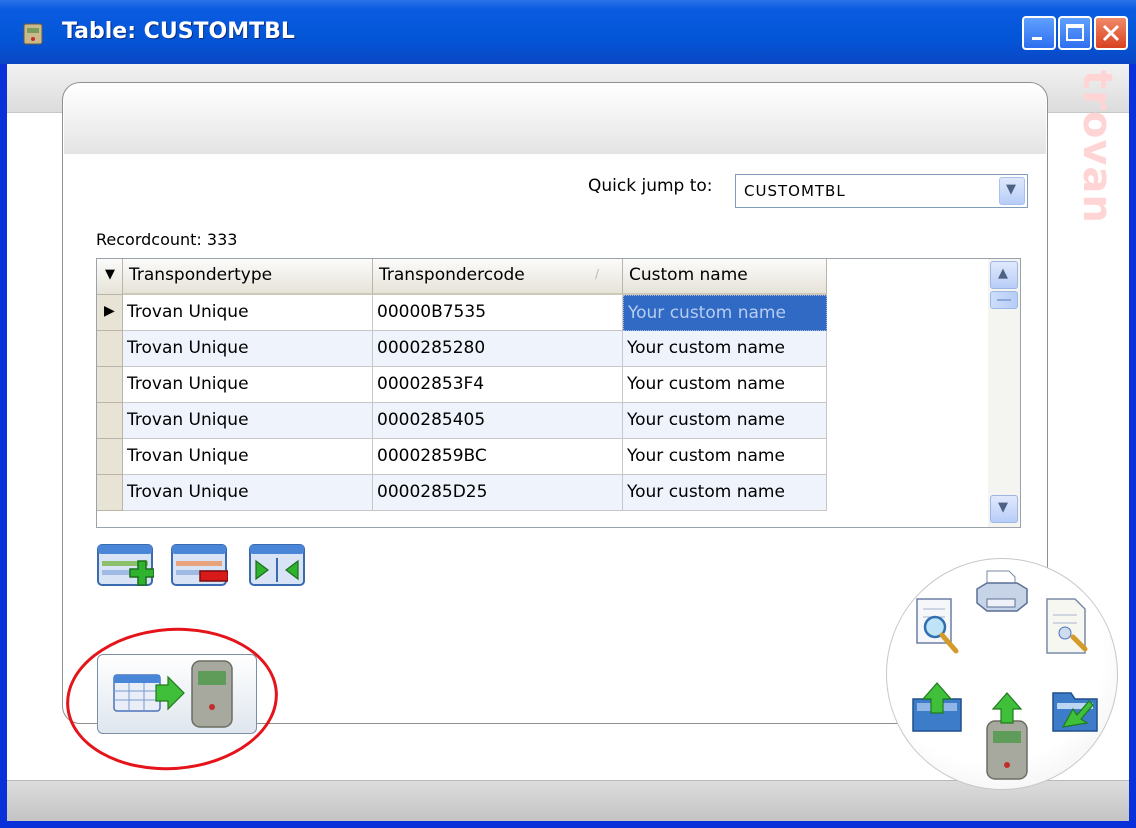 This screenshot has width=1136, height=828. Describe the element at coordinates (1068, 626) in the screenshot. I see `report-button` at that location.